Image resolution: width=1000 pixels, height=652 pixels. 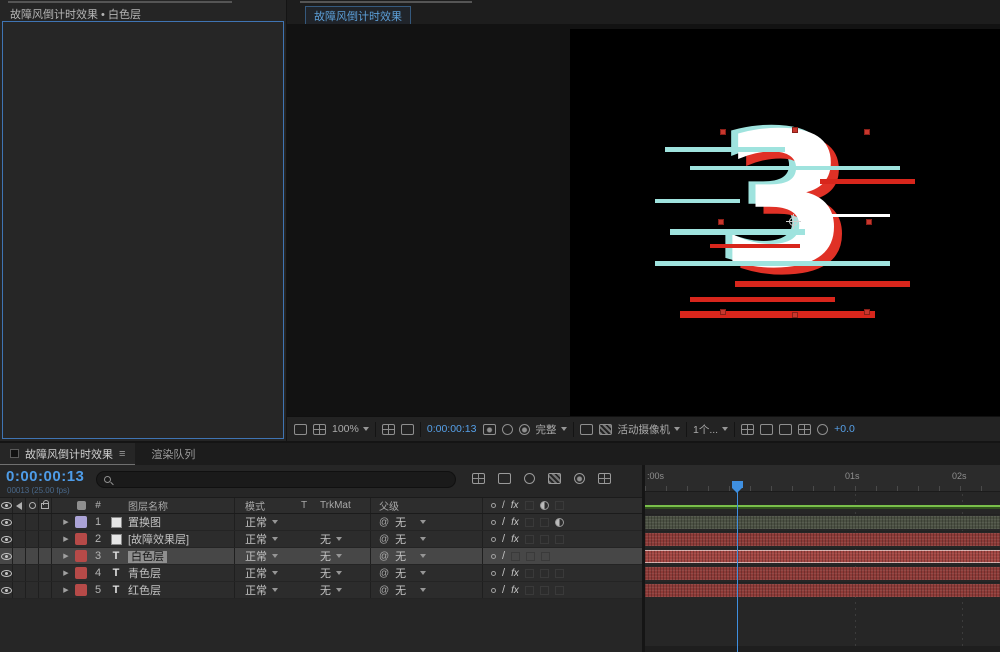 What do you see at coordinates (767, 429) in the screenshot?
I see `fast-previews-icon` at bounding box center [767, 429].